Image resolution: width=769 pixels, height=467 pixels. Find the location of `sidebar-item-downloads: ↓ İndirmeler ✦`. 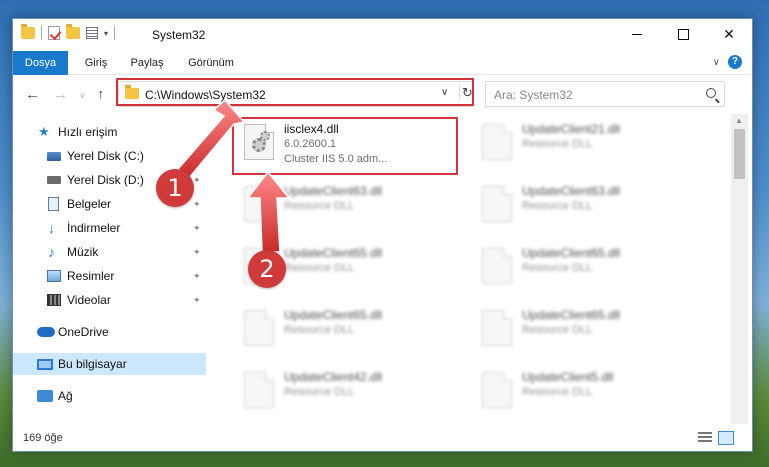

sidebar-item-downloads: ↓ İndirmeler ✦ is located at coordinates (109, 228).